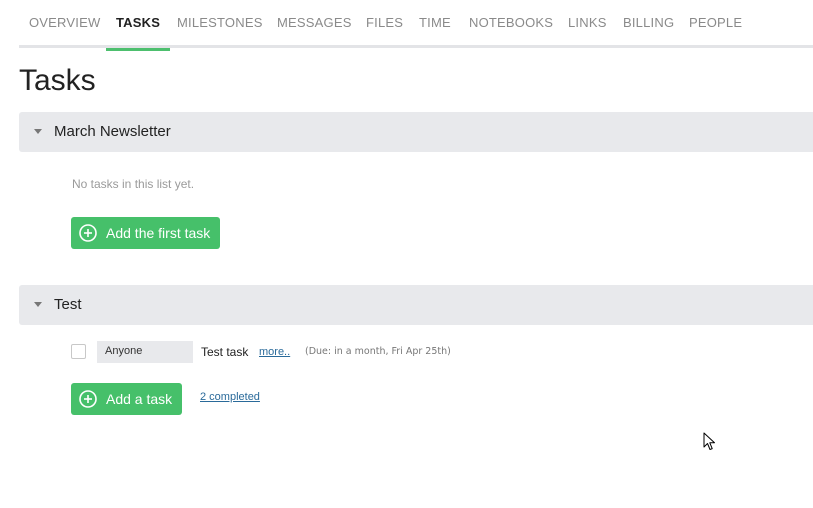 This screenshot has width=813, height=508. What do you see at coordinates (511, 24) in the screenshot?
I see `tab-notebooks: NOTEBOOKS` at bounding box center [511, 24].